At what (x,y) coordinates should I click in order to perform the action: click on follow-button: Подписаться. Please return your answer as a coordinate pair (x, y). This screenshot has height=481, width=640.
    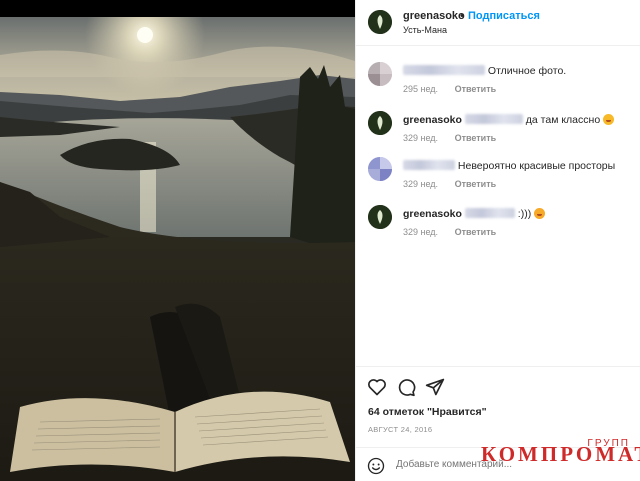
    Looking at the image, I should click on (504, 16).